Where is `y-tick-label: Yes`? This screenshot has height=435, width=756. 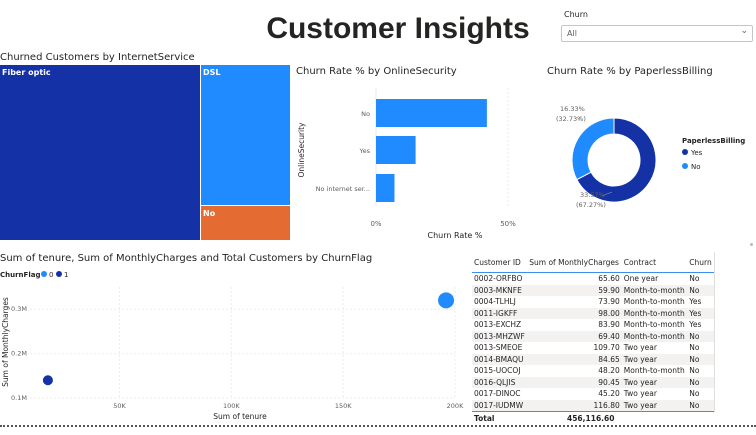 y-tick-label: Yes is located at coordinates (365, 151).